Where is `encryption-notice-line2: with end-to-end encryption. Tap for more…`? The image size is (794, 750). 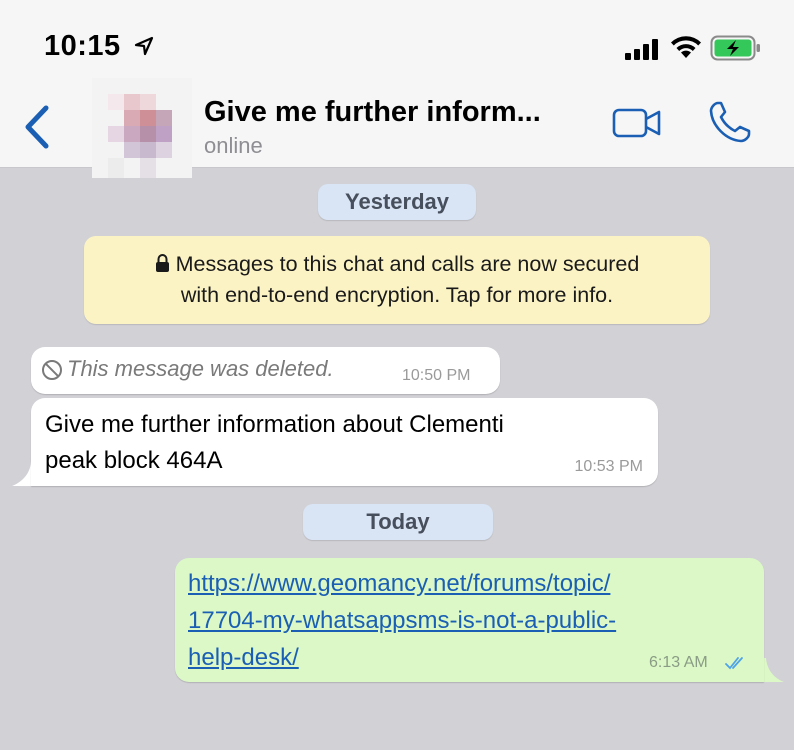 encryption-notice-line2: with end-to-end encryption. Tap for more… is located at coordinates (397, 295).